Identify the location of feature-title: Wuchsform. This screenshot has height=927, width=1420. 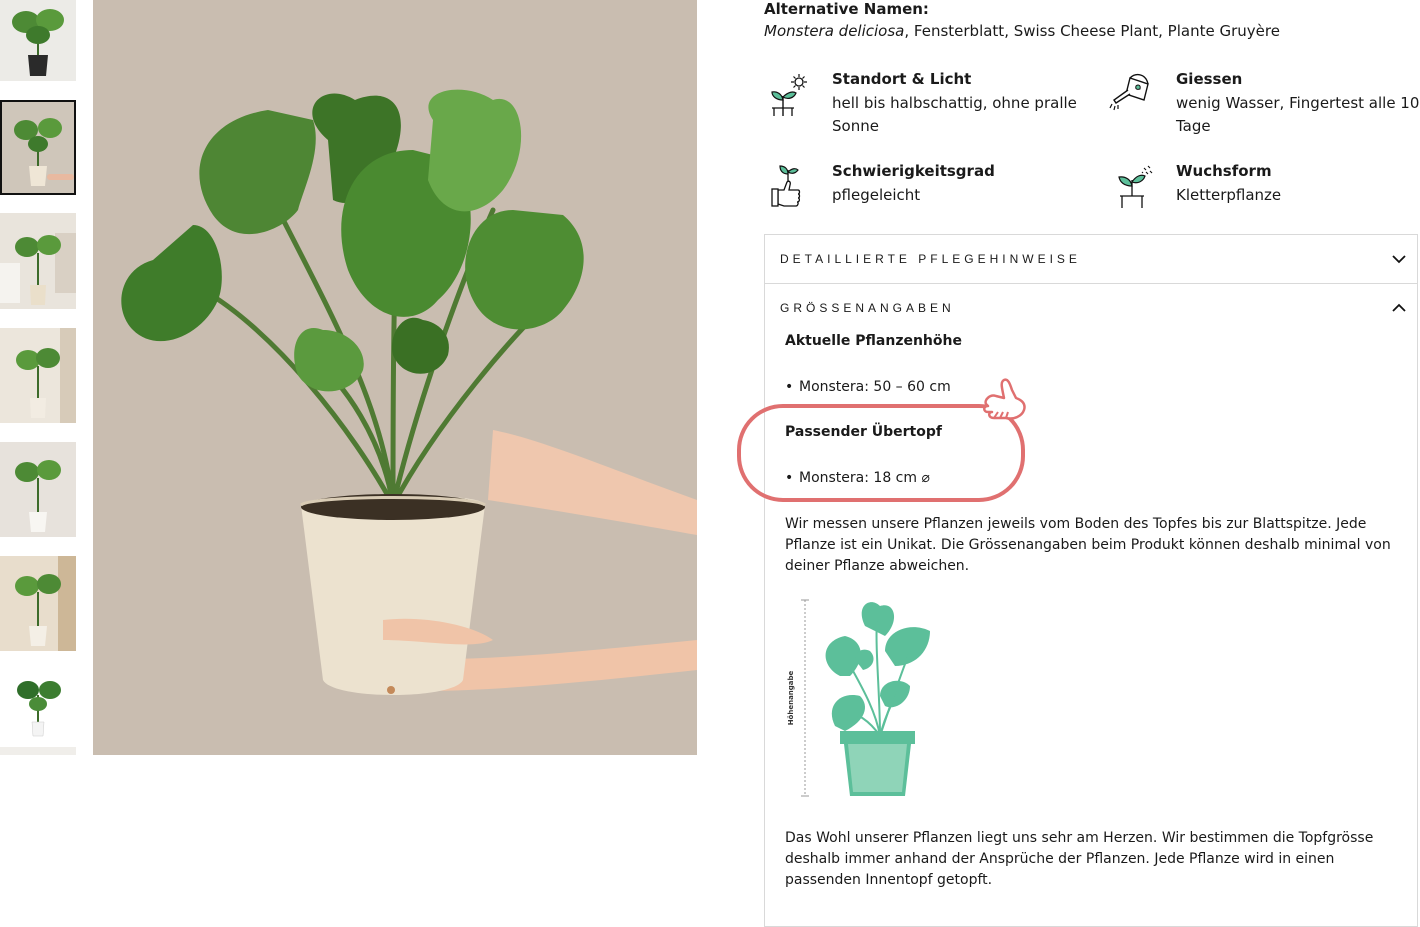
(1224, 171).